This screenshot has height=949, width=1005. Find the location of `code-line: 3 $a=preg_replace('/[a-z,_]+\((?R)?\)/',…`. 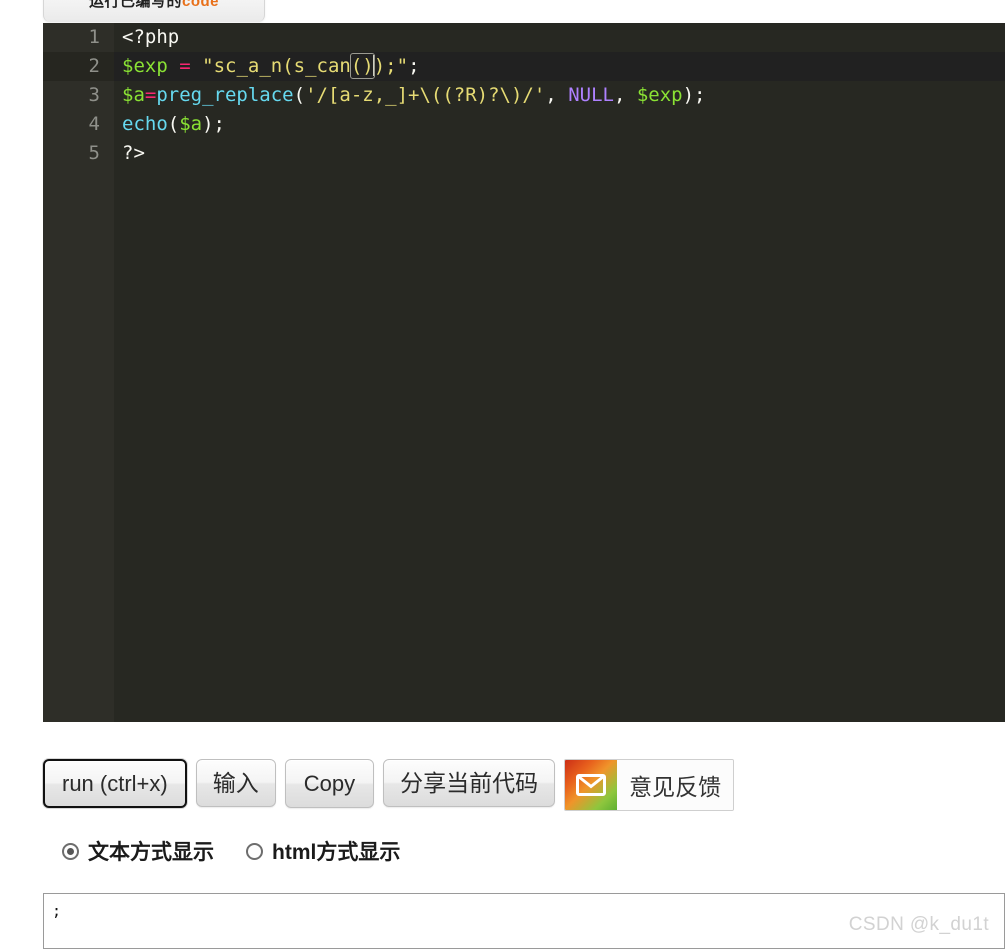

code-line: 3 $a=preg_replace('/[a-z,_]+\((?R)?\)/',… is located at coordinates (524, 95).